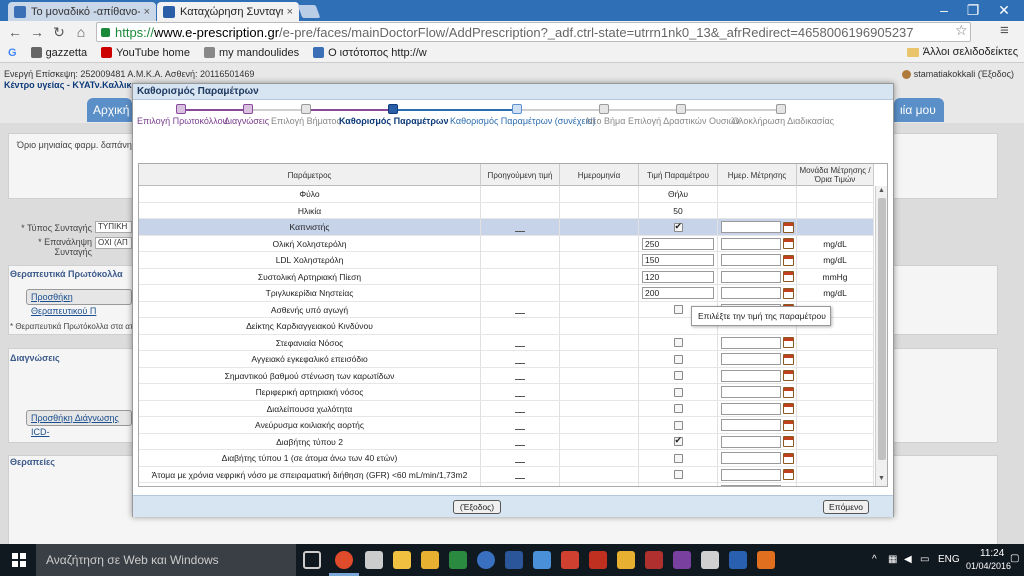 Image resolution: width=1024 pixels, height=576 pixels. I want to click on bookmark-gazzetta: gazzetta, so click(58, 53).